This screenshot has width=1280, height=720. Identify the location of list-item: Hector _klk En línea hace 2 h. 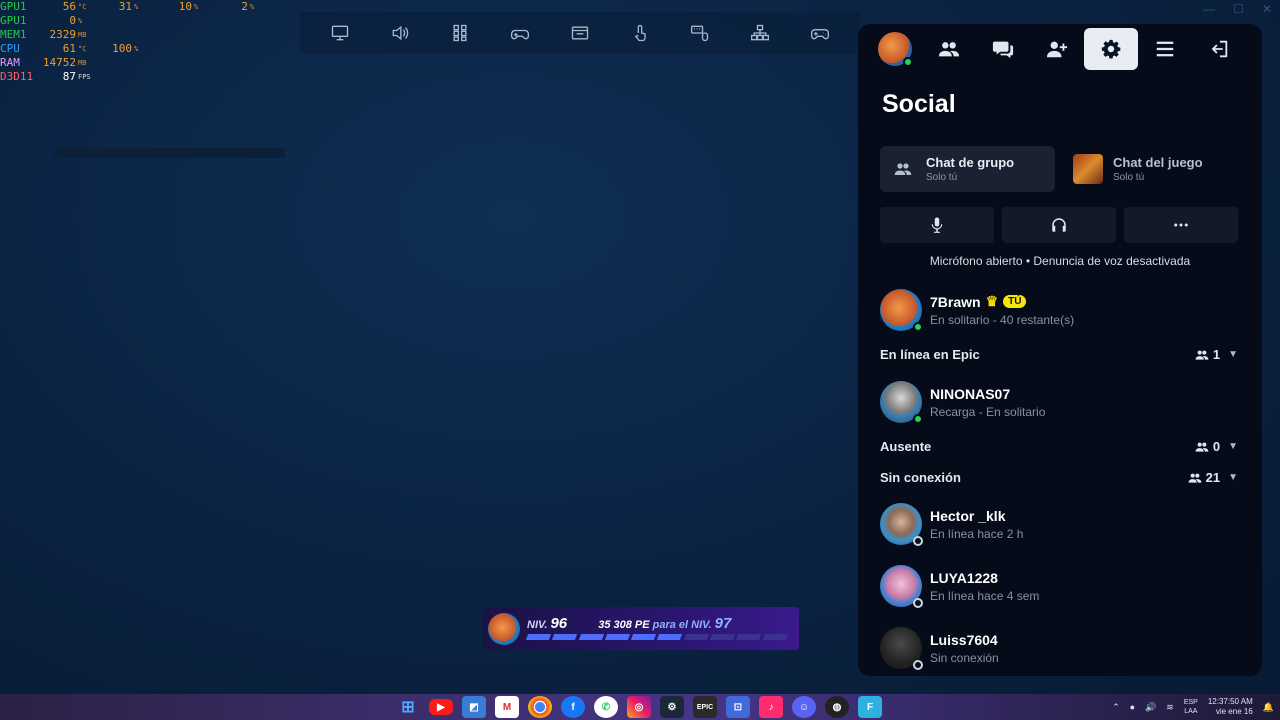
(1059, 524).